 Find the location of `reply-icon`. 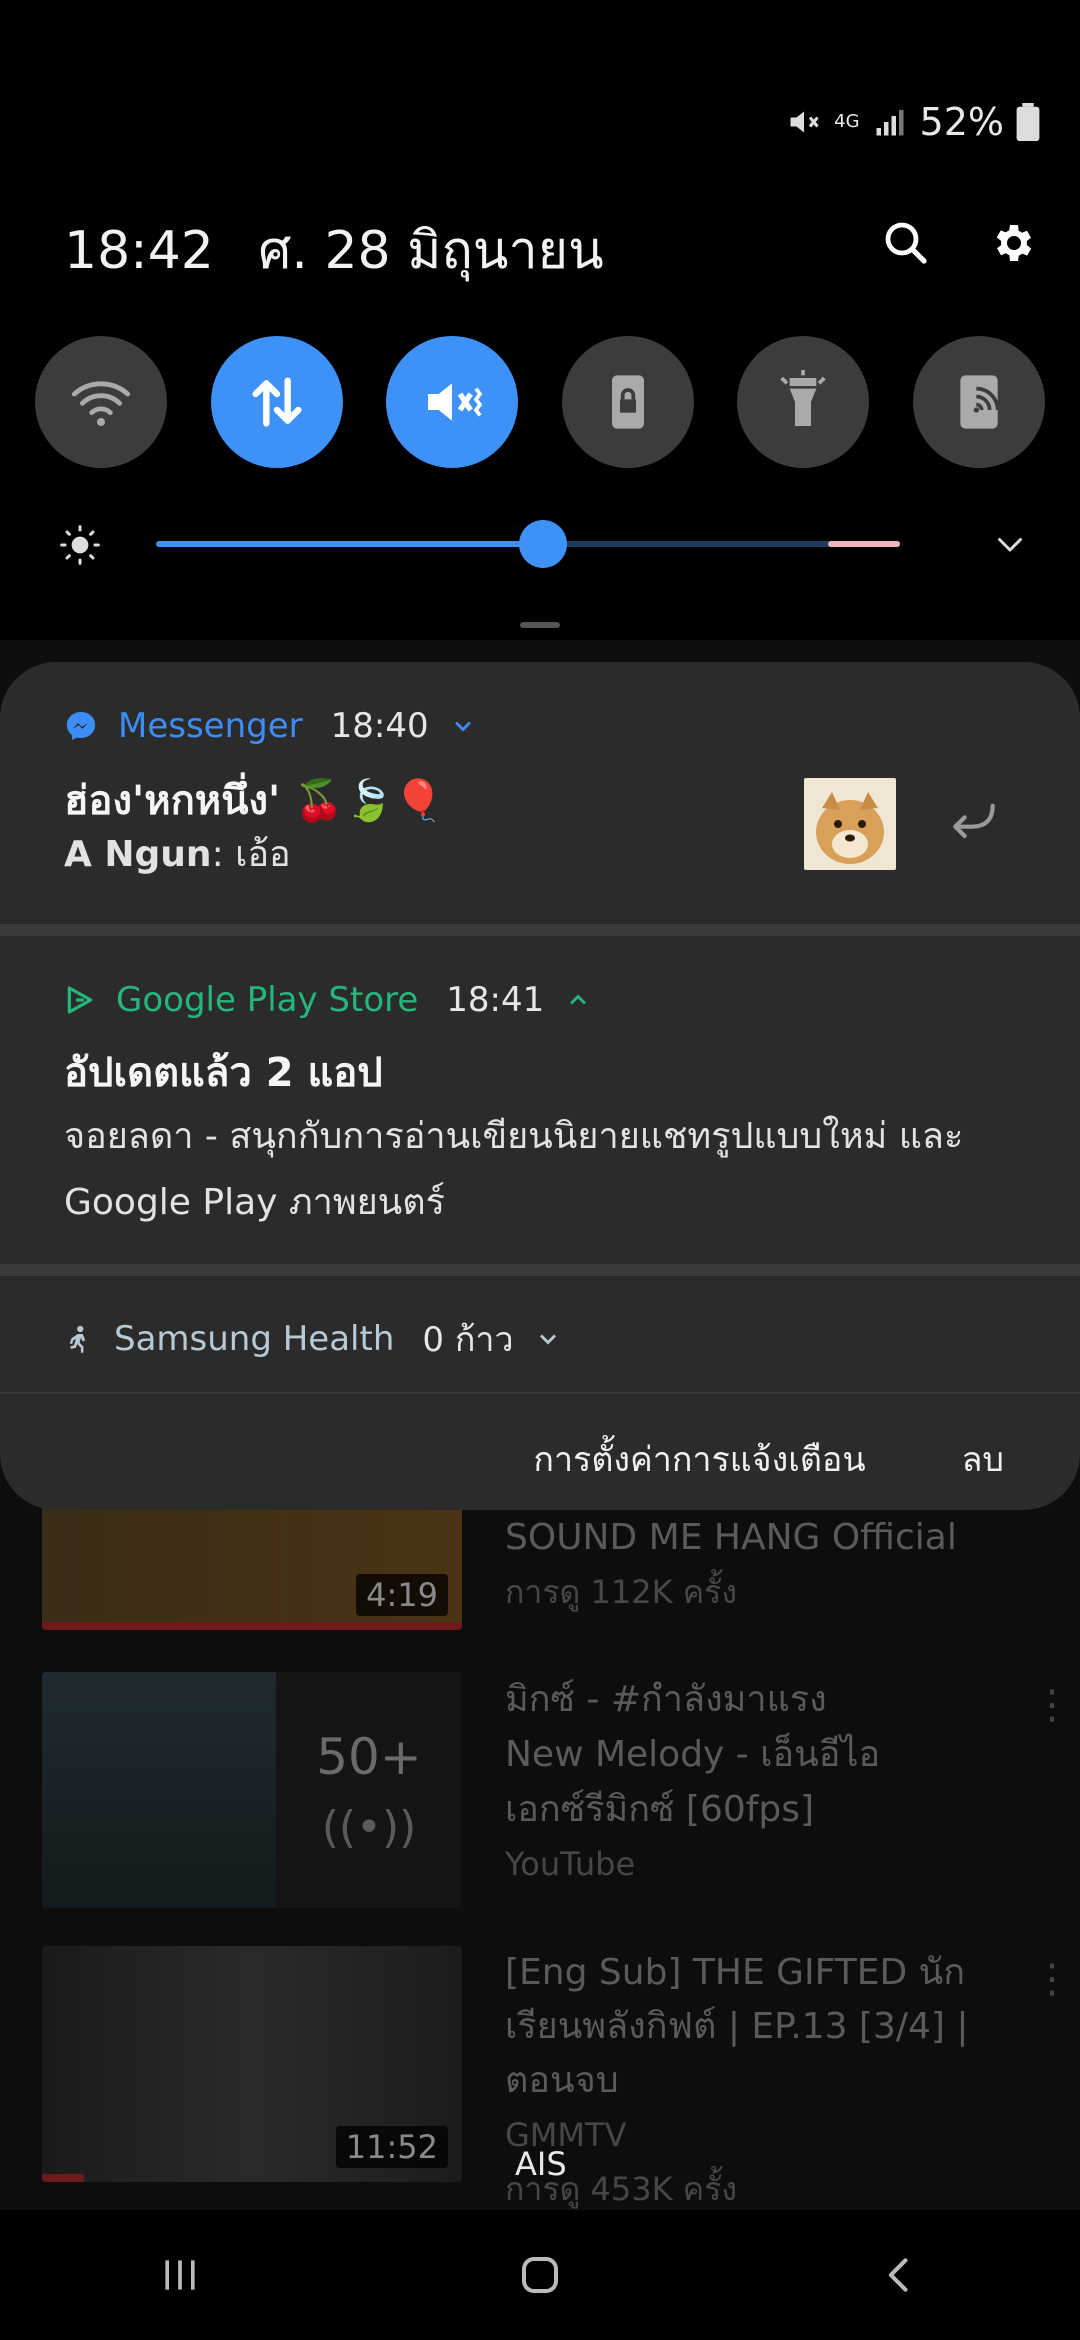

reply-icon is located at coordinates (974, 822).